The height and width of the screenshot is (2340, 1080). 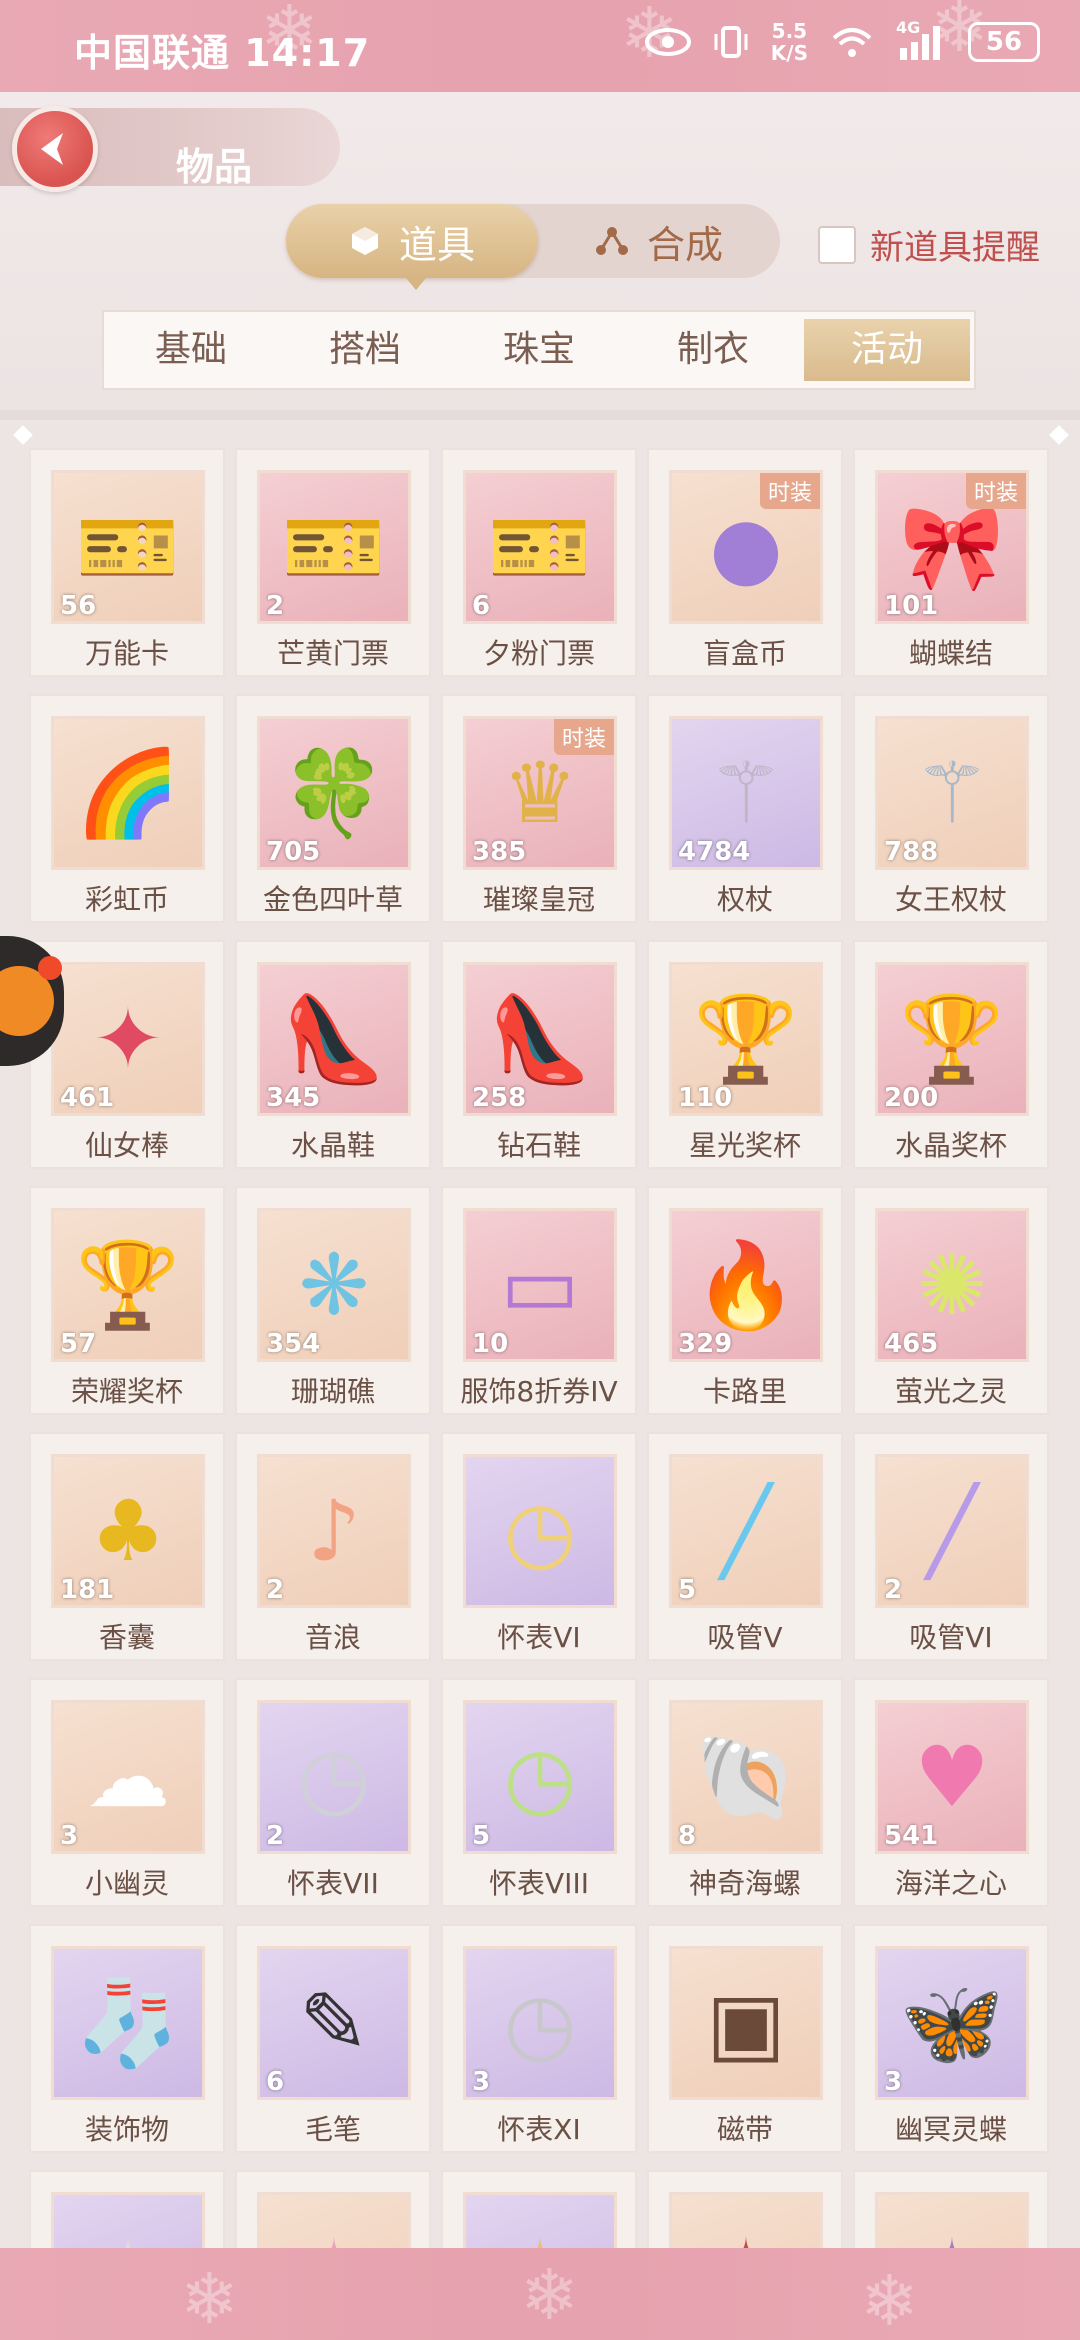 What do you see at coordinates (539, 1792) in the screenshot?
I see `item-card: ◷ 5 怀表VIII` at bounding box center [539, 1792].